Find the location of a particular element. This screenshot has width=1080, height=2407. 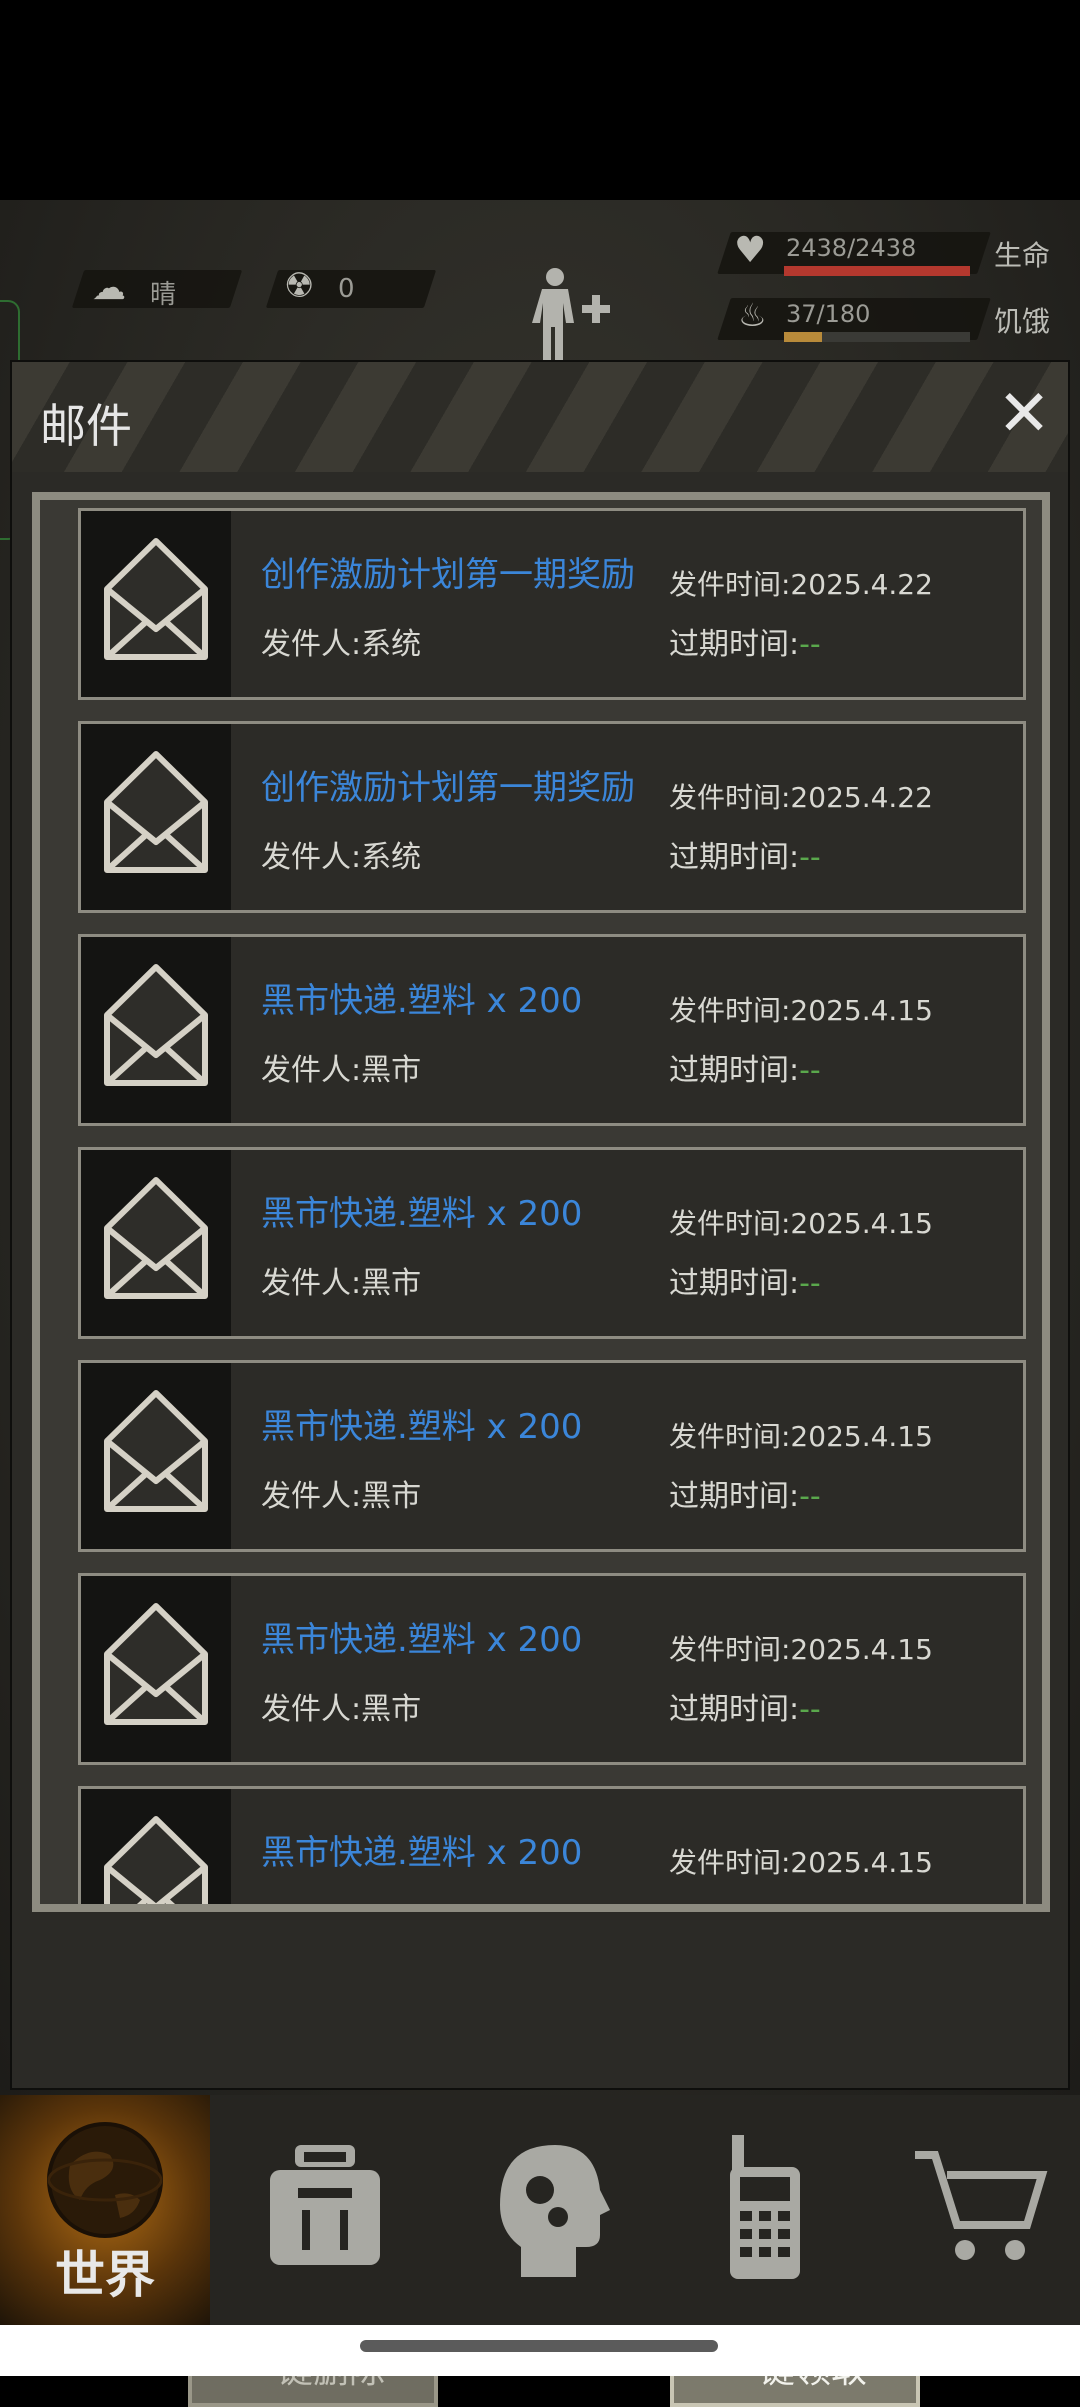

radiation-value: 0 is located at coordinates (346, 289).